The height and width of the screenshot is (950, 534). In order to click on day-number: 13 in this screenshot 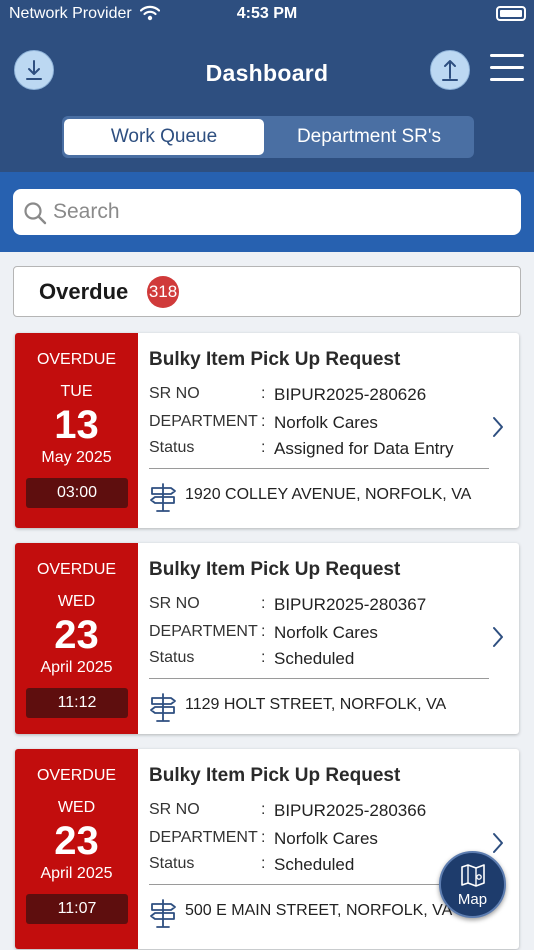, I will do `click(76, 425)`.